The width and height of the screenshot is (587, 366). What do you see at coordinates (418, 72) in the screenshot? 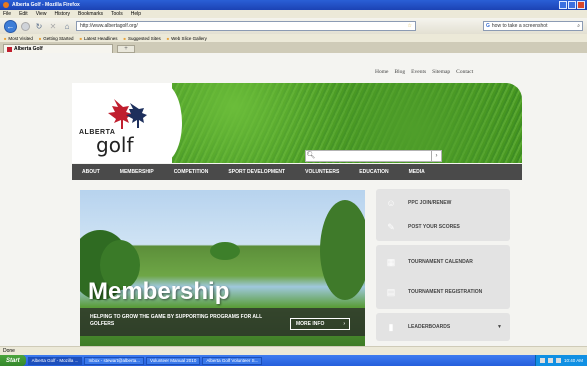
I see `link-events: Events` at bounding box center [418, 72].